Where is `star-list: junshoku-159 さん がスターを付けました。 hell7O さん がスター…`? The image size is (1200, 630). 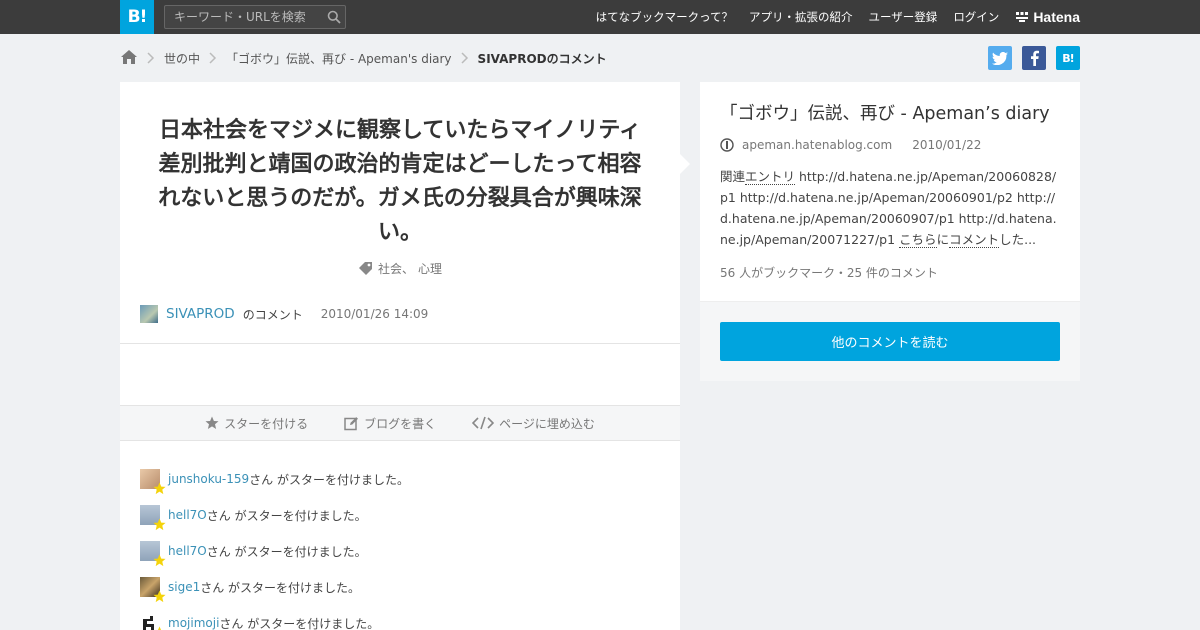
star-list: junshoku-159 さん がスターを付けました。 hell7O さん がスター… is located at coordinates (400, 535).